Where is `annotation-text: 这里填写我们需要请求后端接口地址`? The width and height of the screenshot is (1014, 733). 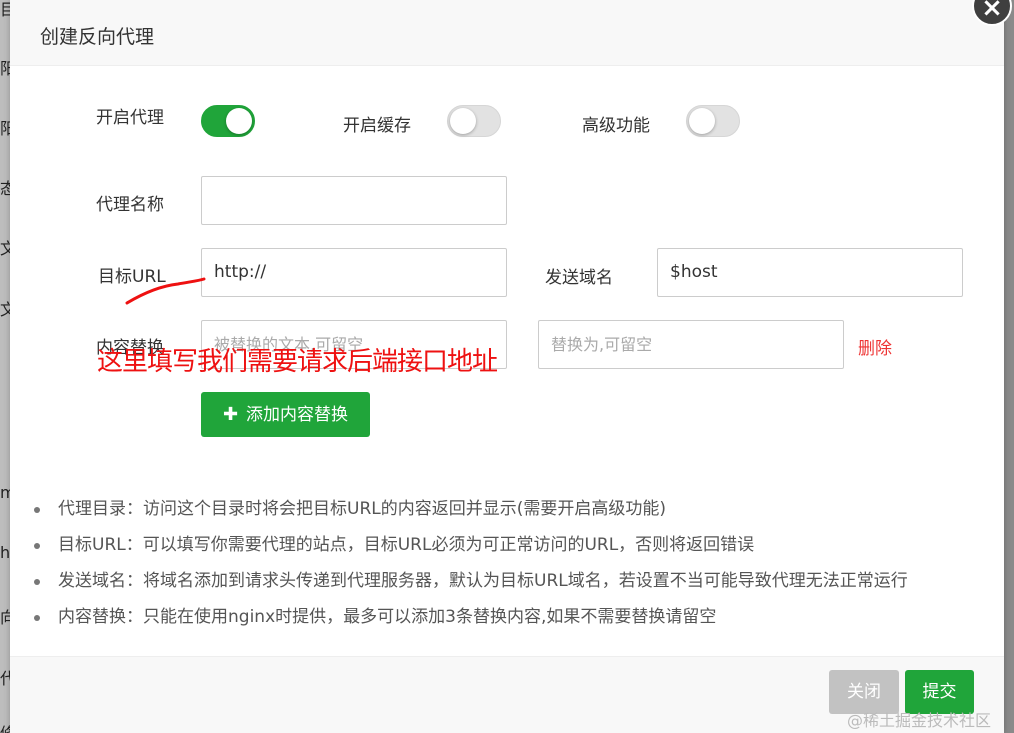
annotation-text: 这里填写我们需要请求后端接口地址 is located at coordinates (297, 362).